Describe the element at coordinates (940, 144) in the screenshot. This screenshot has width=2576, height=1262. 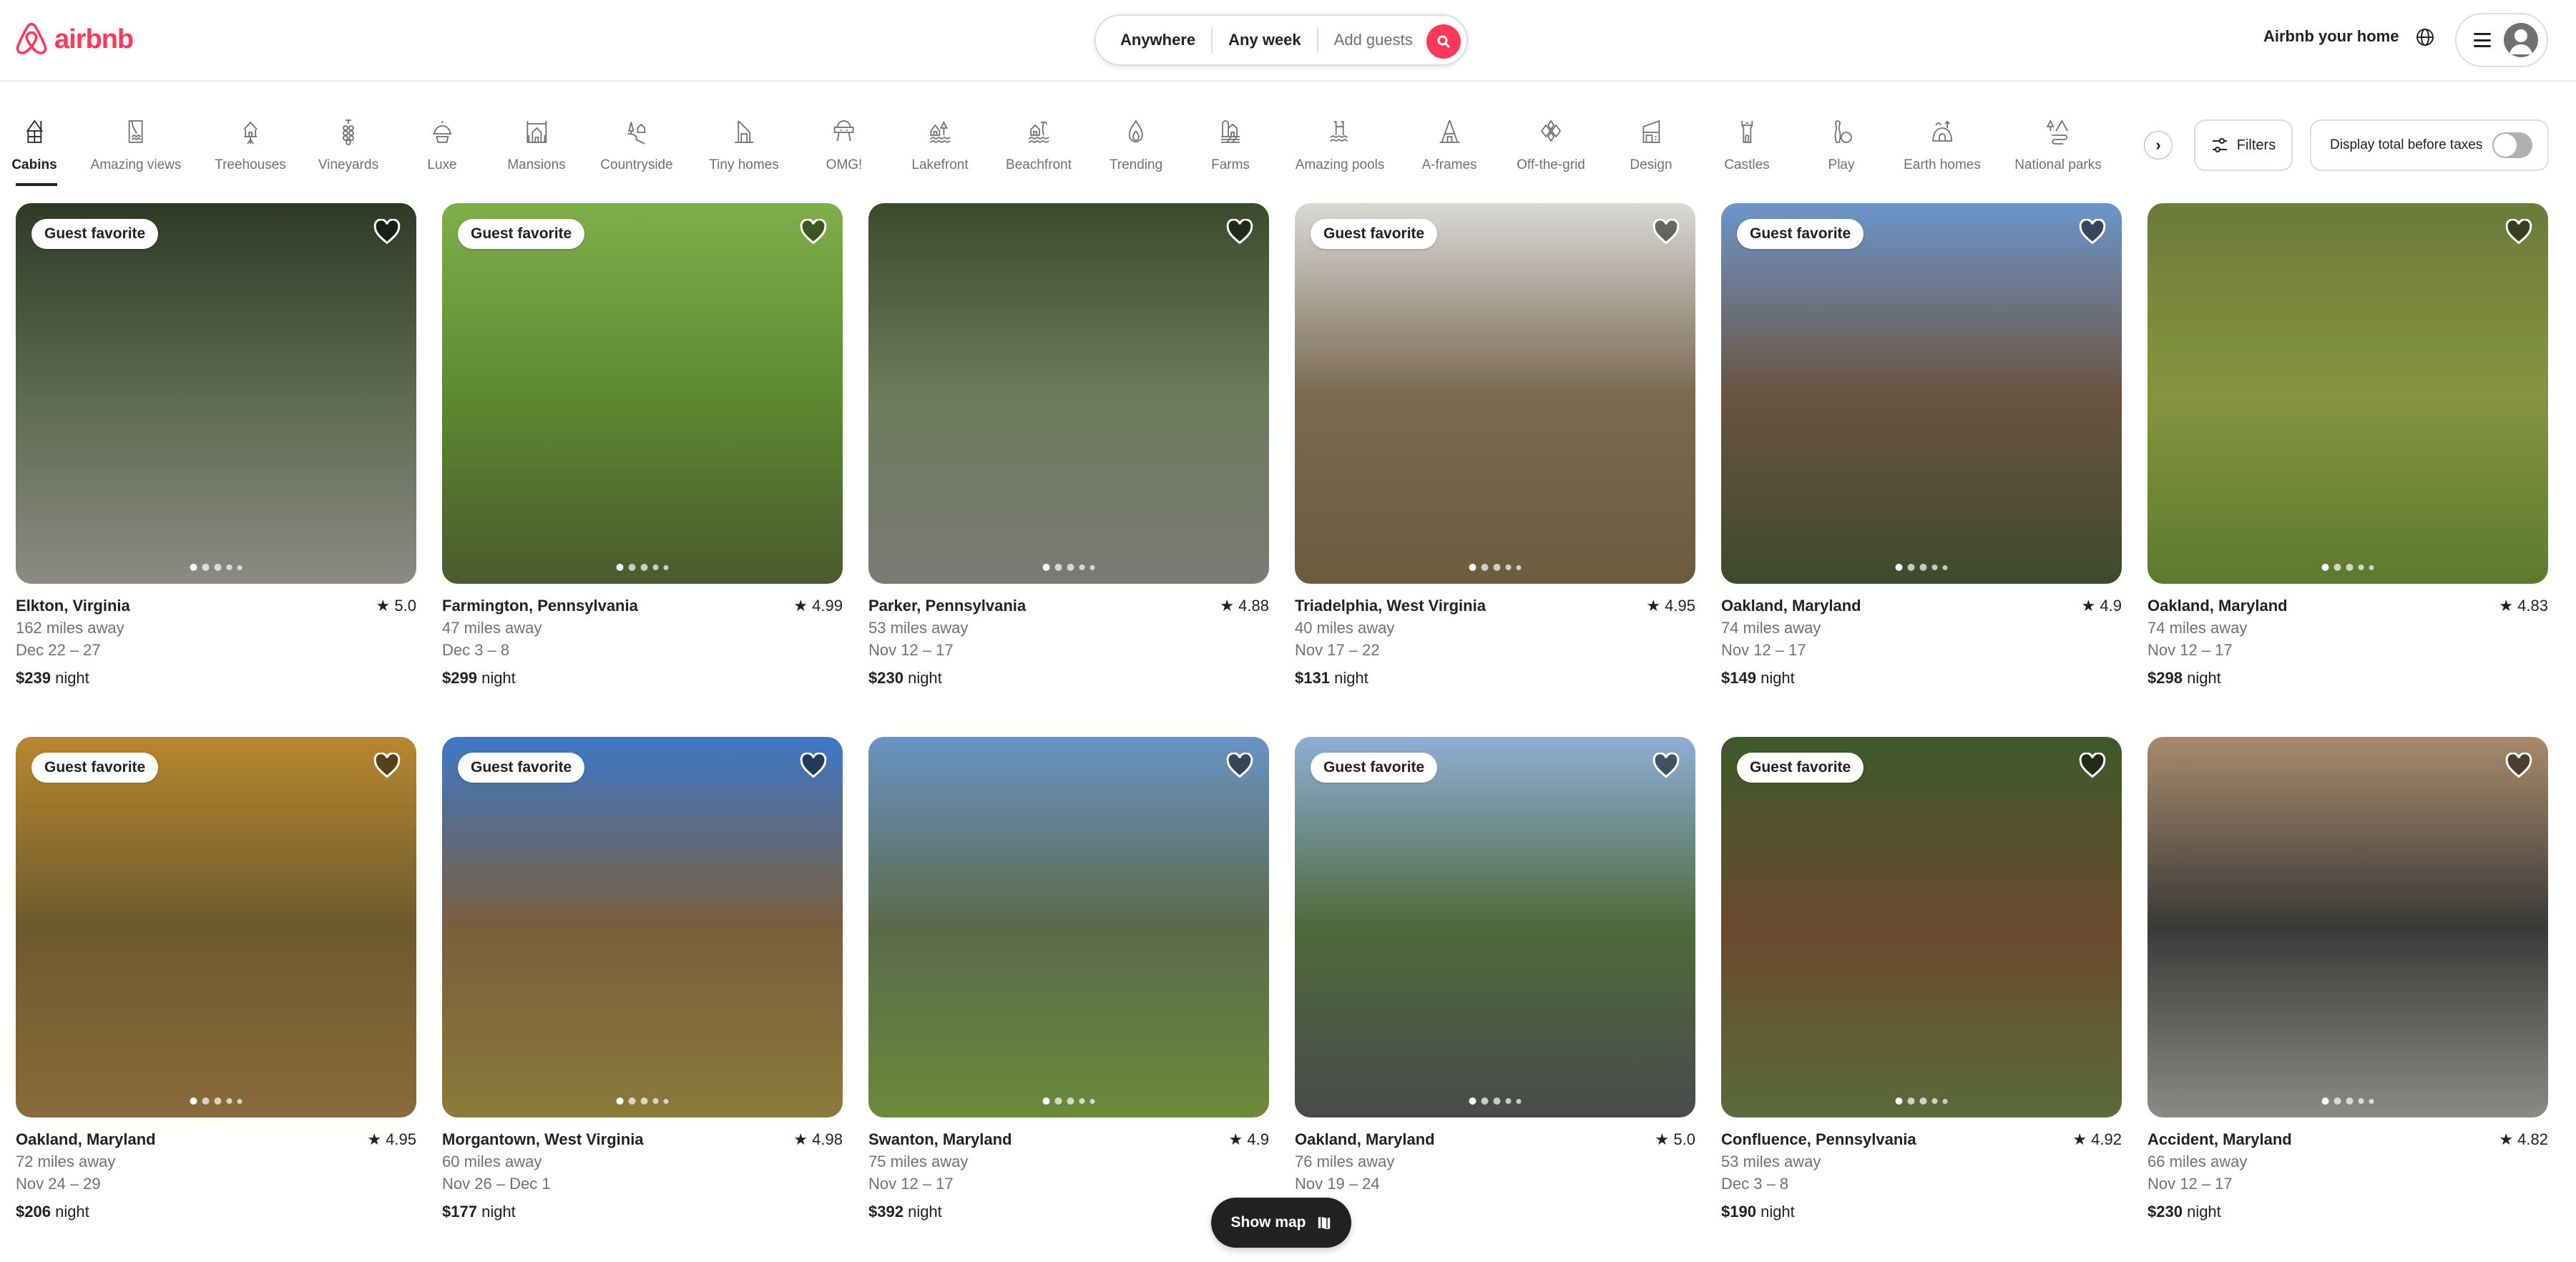
I see `category-tab-lakefront: Lakefront` at that location.